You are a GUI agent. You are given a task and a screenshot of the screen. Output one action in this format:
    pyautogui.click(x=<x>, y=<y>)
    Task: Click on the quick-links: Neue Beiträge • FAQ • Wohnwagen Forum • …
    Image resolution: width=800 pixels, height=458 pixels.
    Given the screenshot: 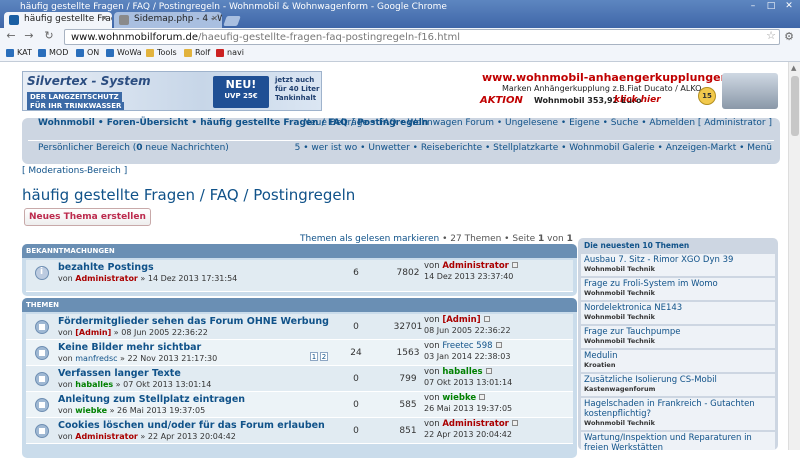 What is the action you would take?
    pyautogui.click(x=537, y=123)
    